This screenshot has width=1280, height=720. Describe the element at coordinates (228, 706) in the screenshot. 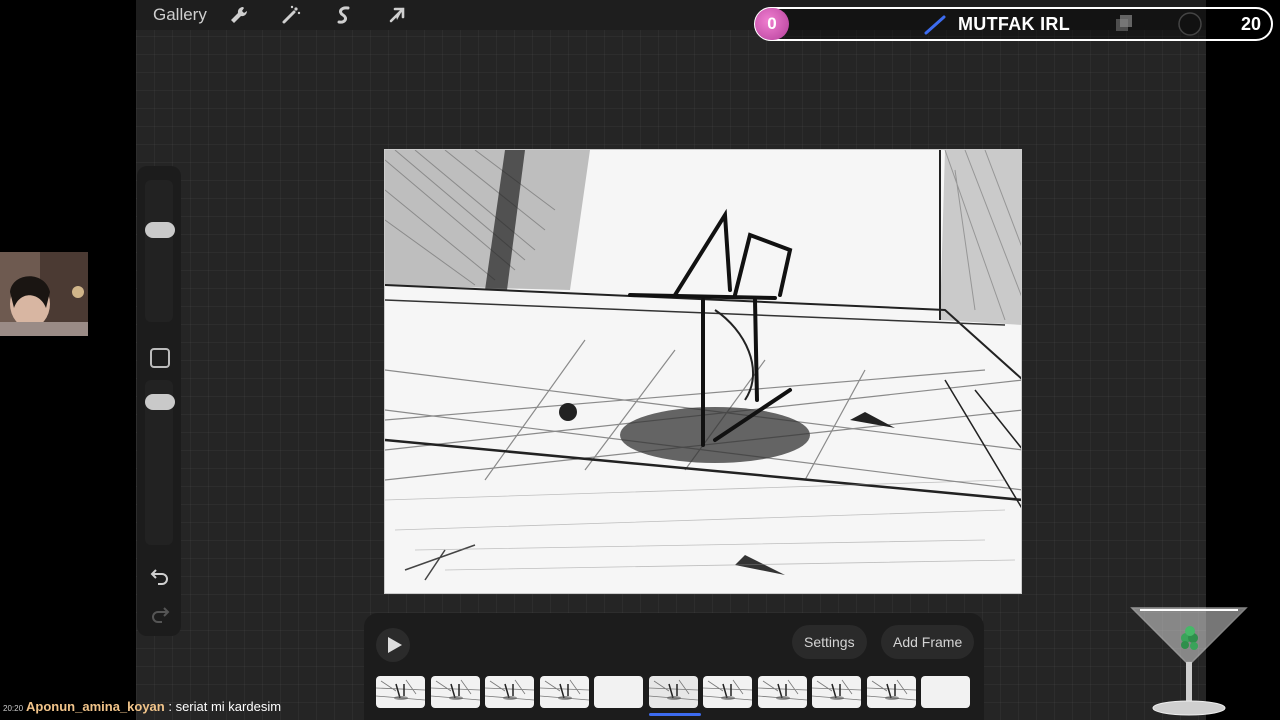

I see `chat-text: seriat mi kardesim` at that location.